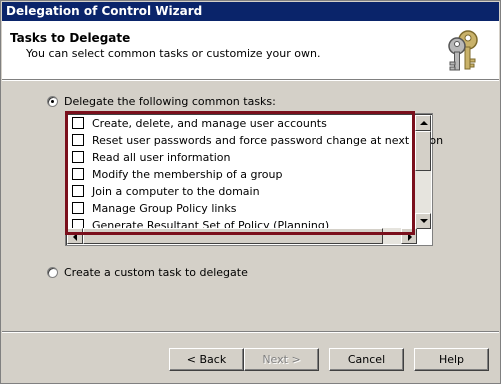 The width and height of the screenshot is (501, 384). I want to click on radio-selected-dot, so click(52, 101).